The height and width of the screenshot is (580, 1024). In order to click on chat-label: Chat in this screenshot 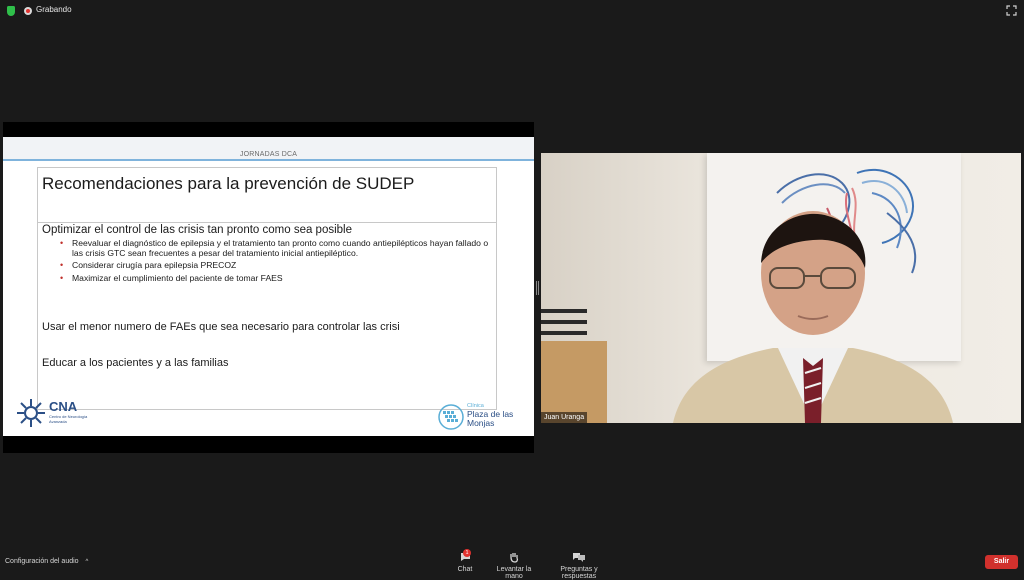, I will do `click(465, 569)`.